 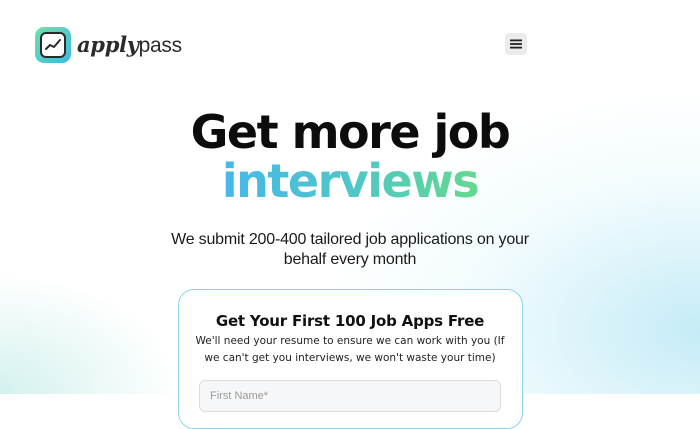 I want to click on first-name-input, so click(x=350, y=396).